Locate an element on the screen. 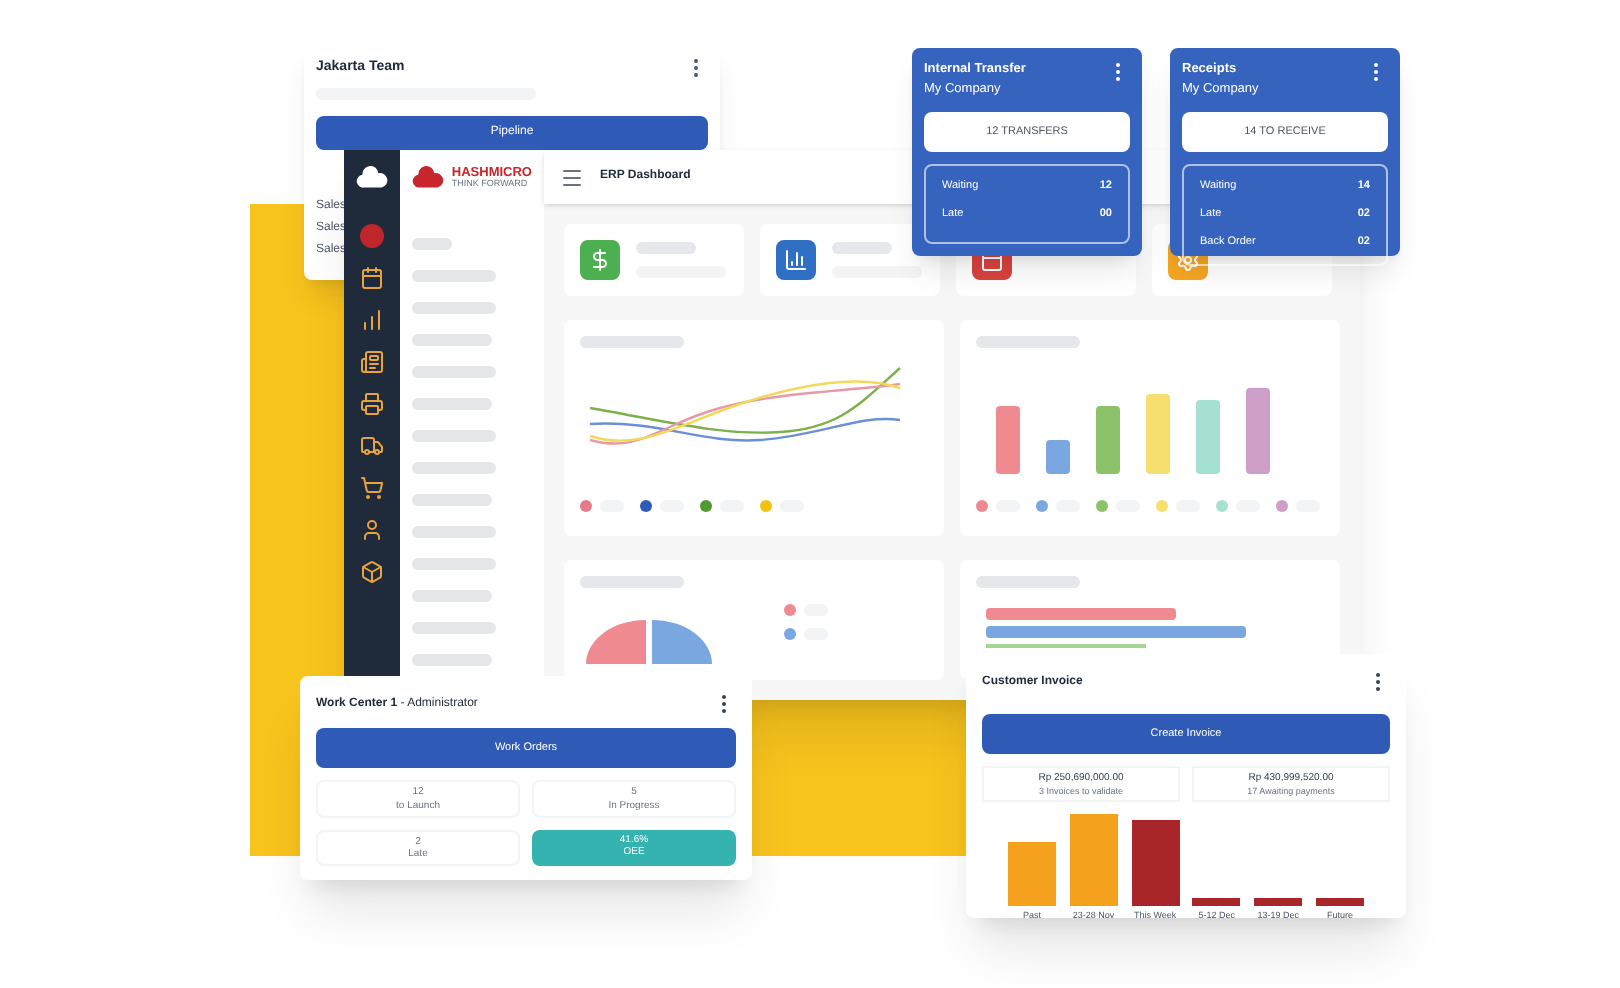 The height and width of the screenshot is (988, 1620). logo-icon is located at coordinates (428, 178).